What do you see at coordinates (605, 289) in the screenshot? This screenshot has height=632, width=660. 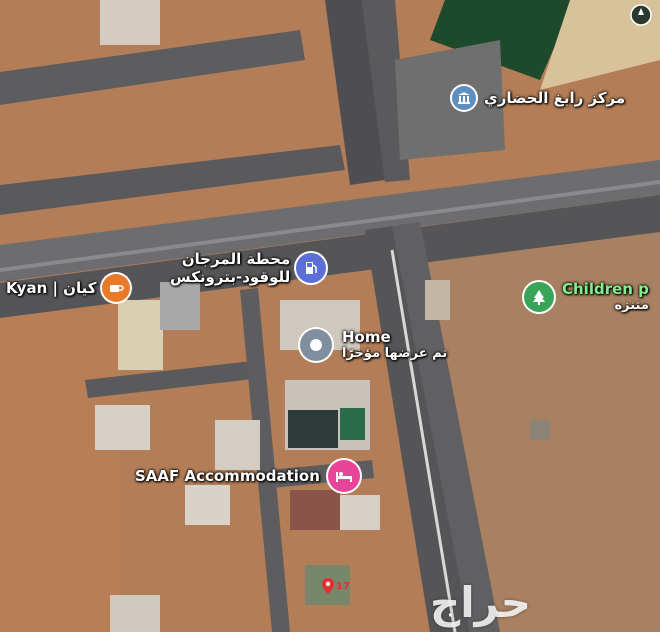 I see `poi-label: Children p` at bounding box center [605, 289].